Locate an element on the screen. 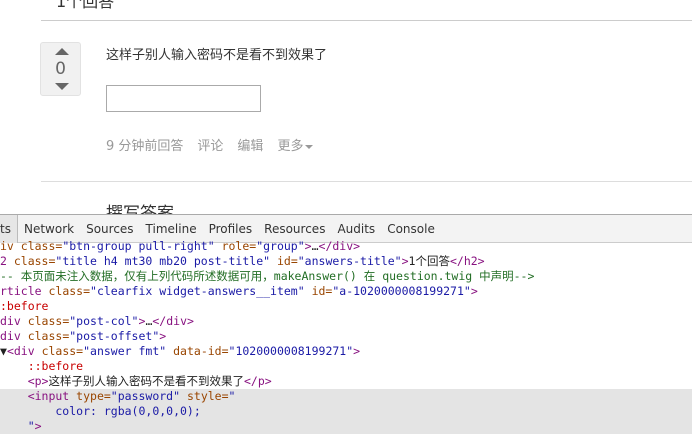 The height and width of the screenshot is (434, 692). vote-count: 0 is located at coordinates (60, 69).